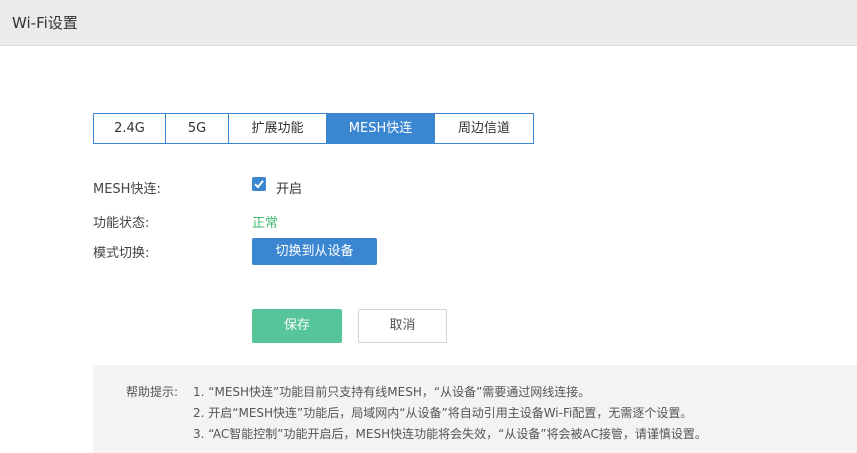 This screenshot has height=453, width=857. I want to click on mode-label: 模式切换:, so click(121, 253).